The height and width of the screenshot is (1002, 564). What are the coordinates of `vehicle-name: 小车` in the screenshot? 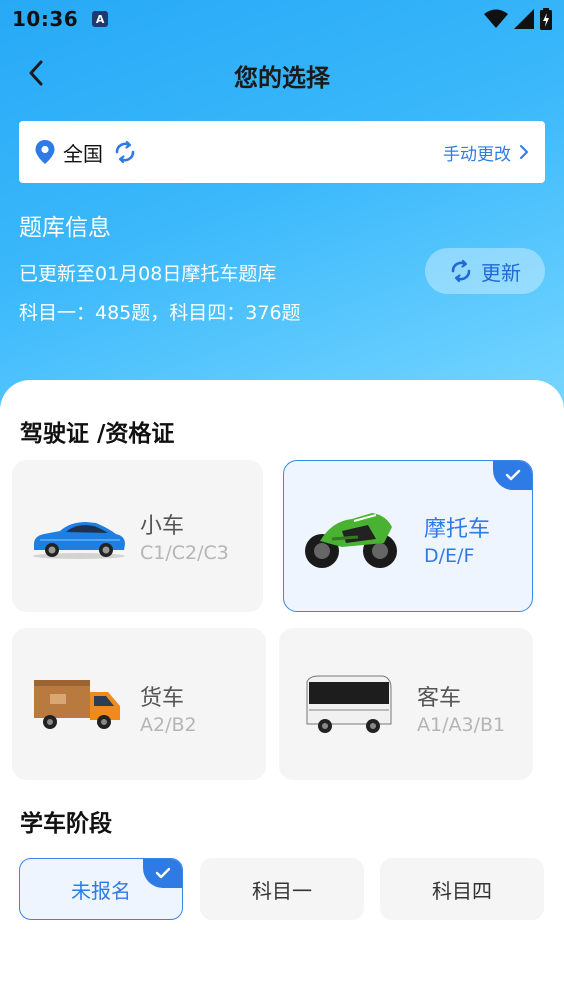 It's located at (162, 526).